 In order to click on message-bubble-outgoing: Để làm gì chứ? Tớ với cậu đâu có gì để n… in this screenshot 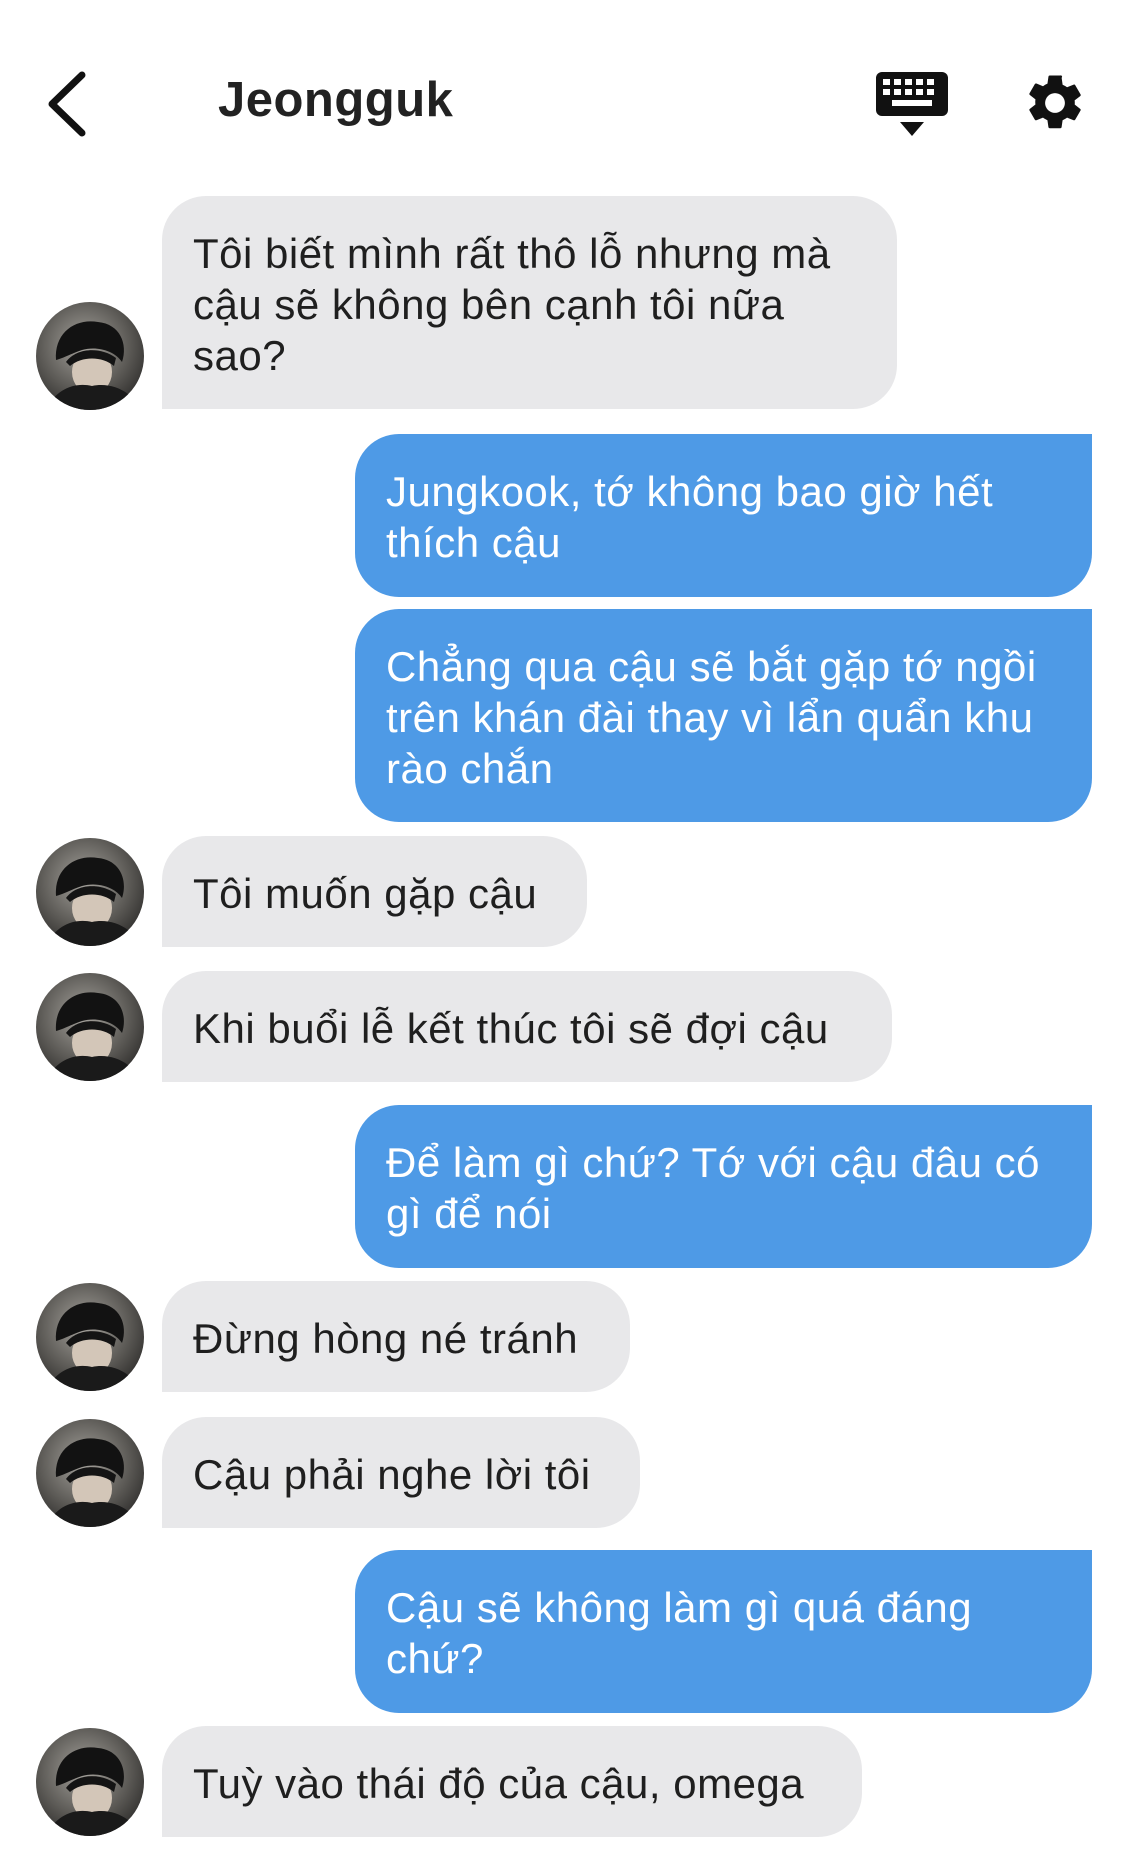, I will do `click(723, 1186)`.